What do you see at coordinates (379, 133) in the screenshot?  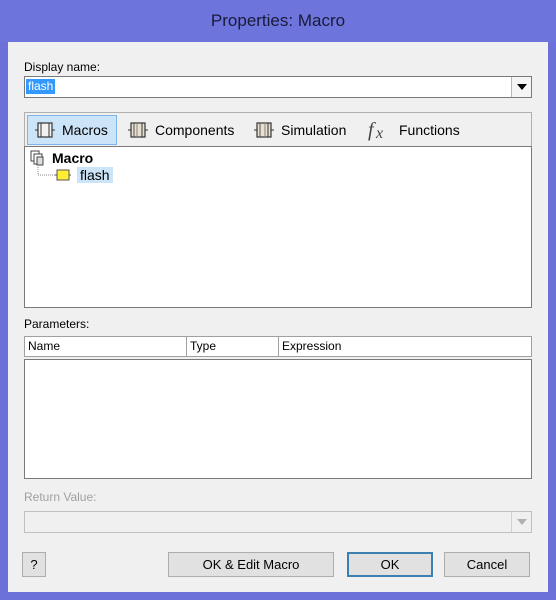 I see `svg-text: x` at bounding box center [379, 133].